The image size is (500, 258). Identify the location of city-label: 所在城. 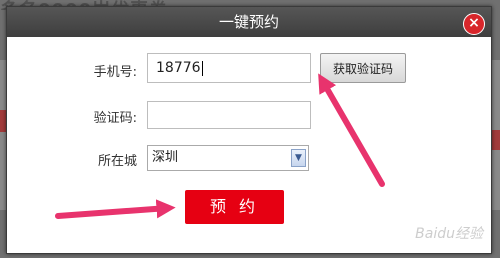
(117, 161).